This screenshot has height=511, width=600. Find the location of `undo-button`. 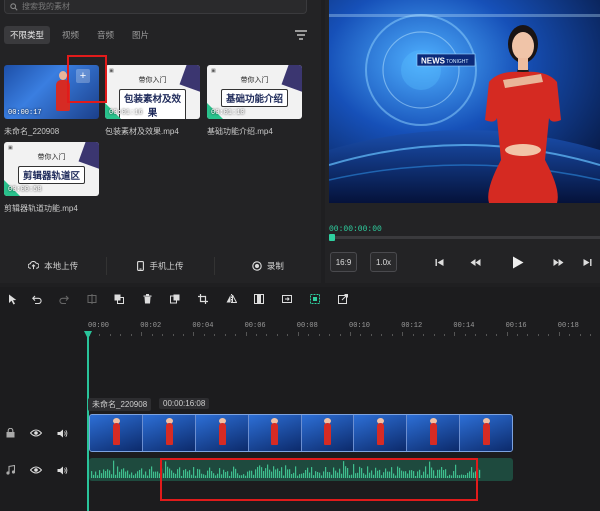

undo-button is located at coordinates (37, 299).